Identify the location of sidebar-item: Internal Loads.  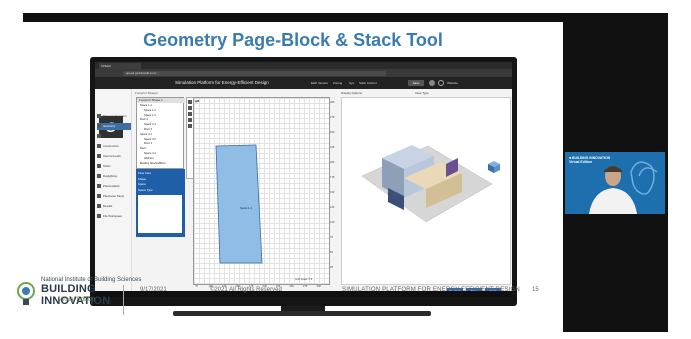
(114, 156).